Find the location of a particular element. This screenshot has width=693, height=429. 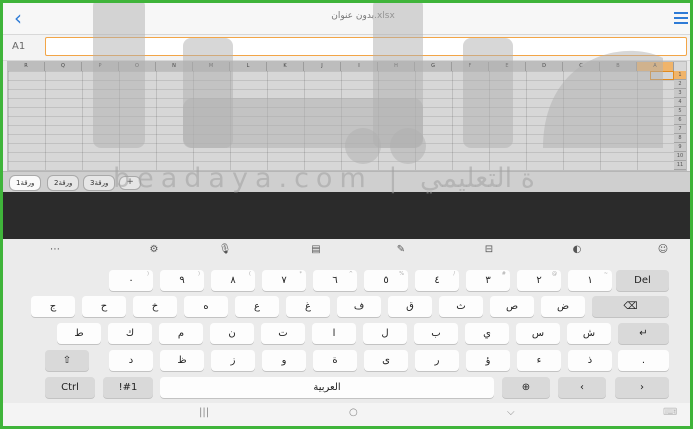

key-letter: ط is located at coordinates (79, 333).